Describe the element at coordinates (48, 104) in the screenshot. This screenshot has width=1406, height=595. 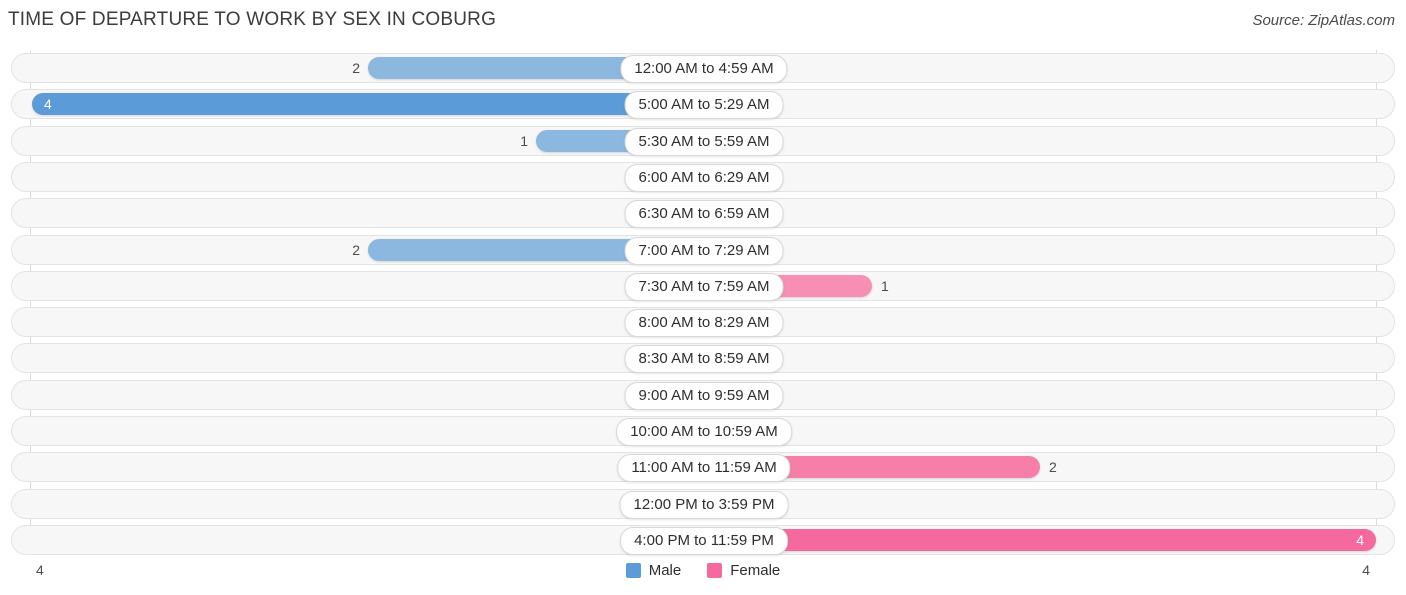
I see `value-label-male: 4` at that location.